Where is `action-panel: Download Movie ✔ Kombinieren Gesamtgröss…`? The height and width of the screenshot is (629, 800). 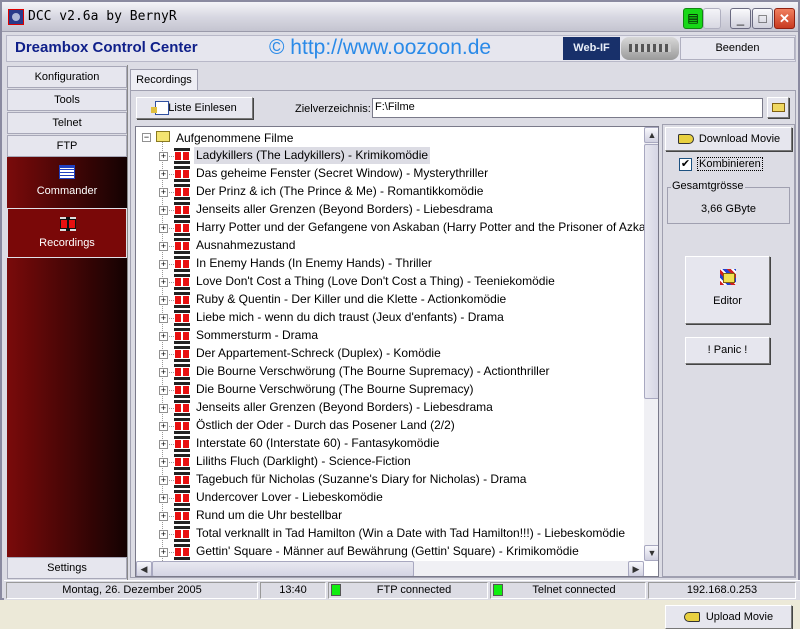
action-panel: Download Movie ✔ Kombinieren Gesamtgröss… is located at coordinates (728, 376).